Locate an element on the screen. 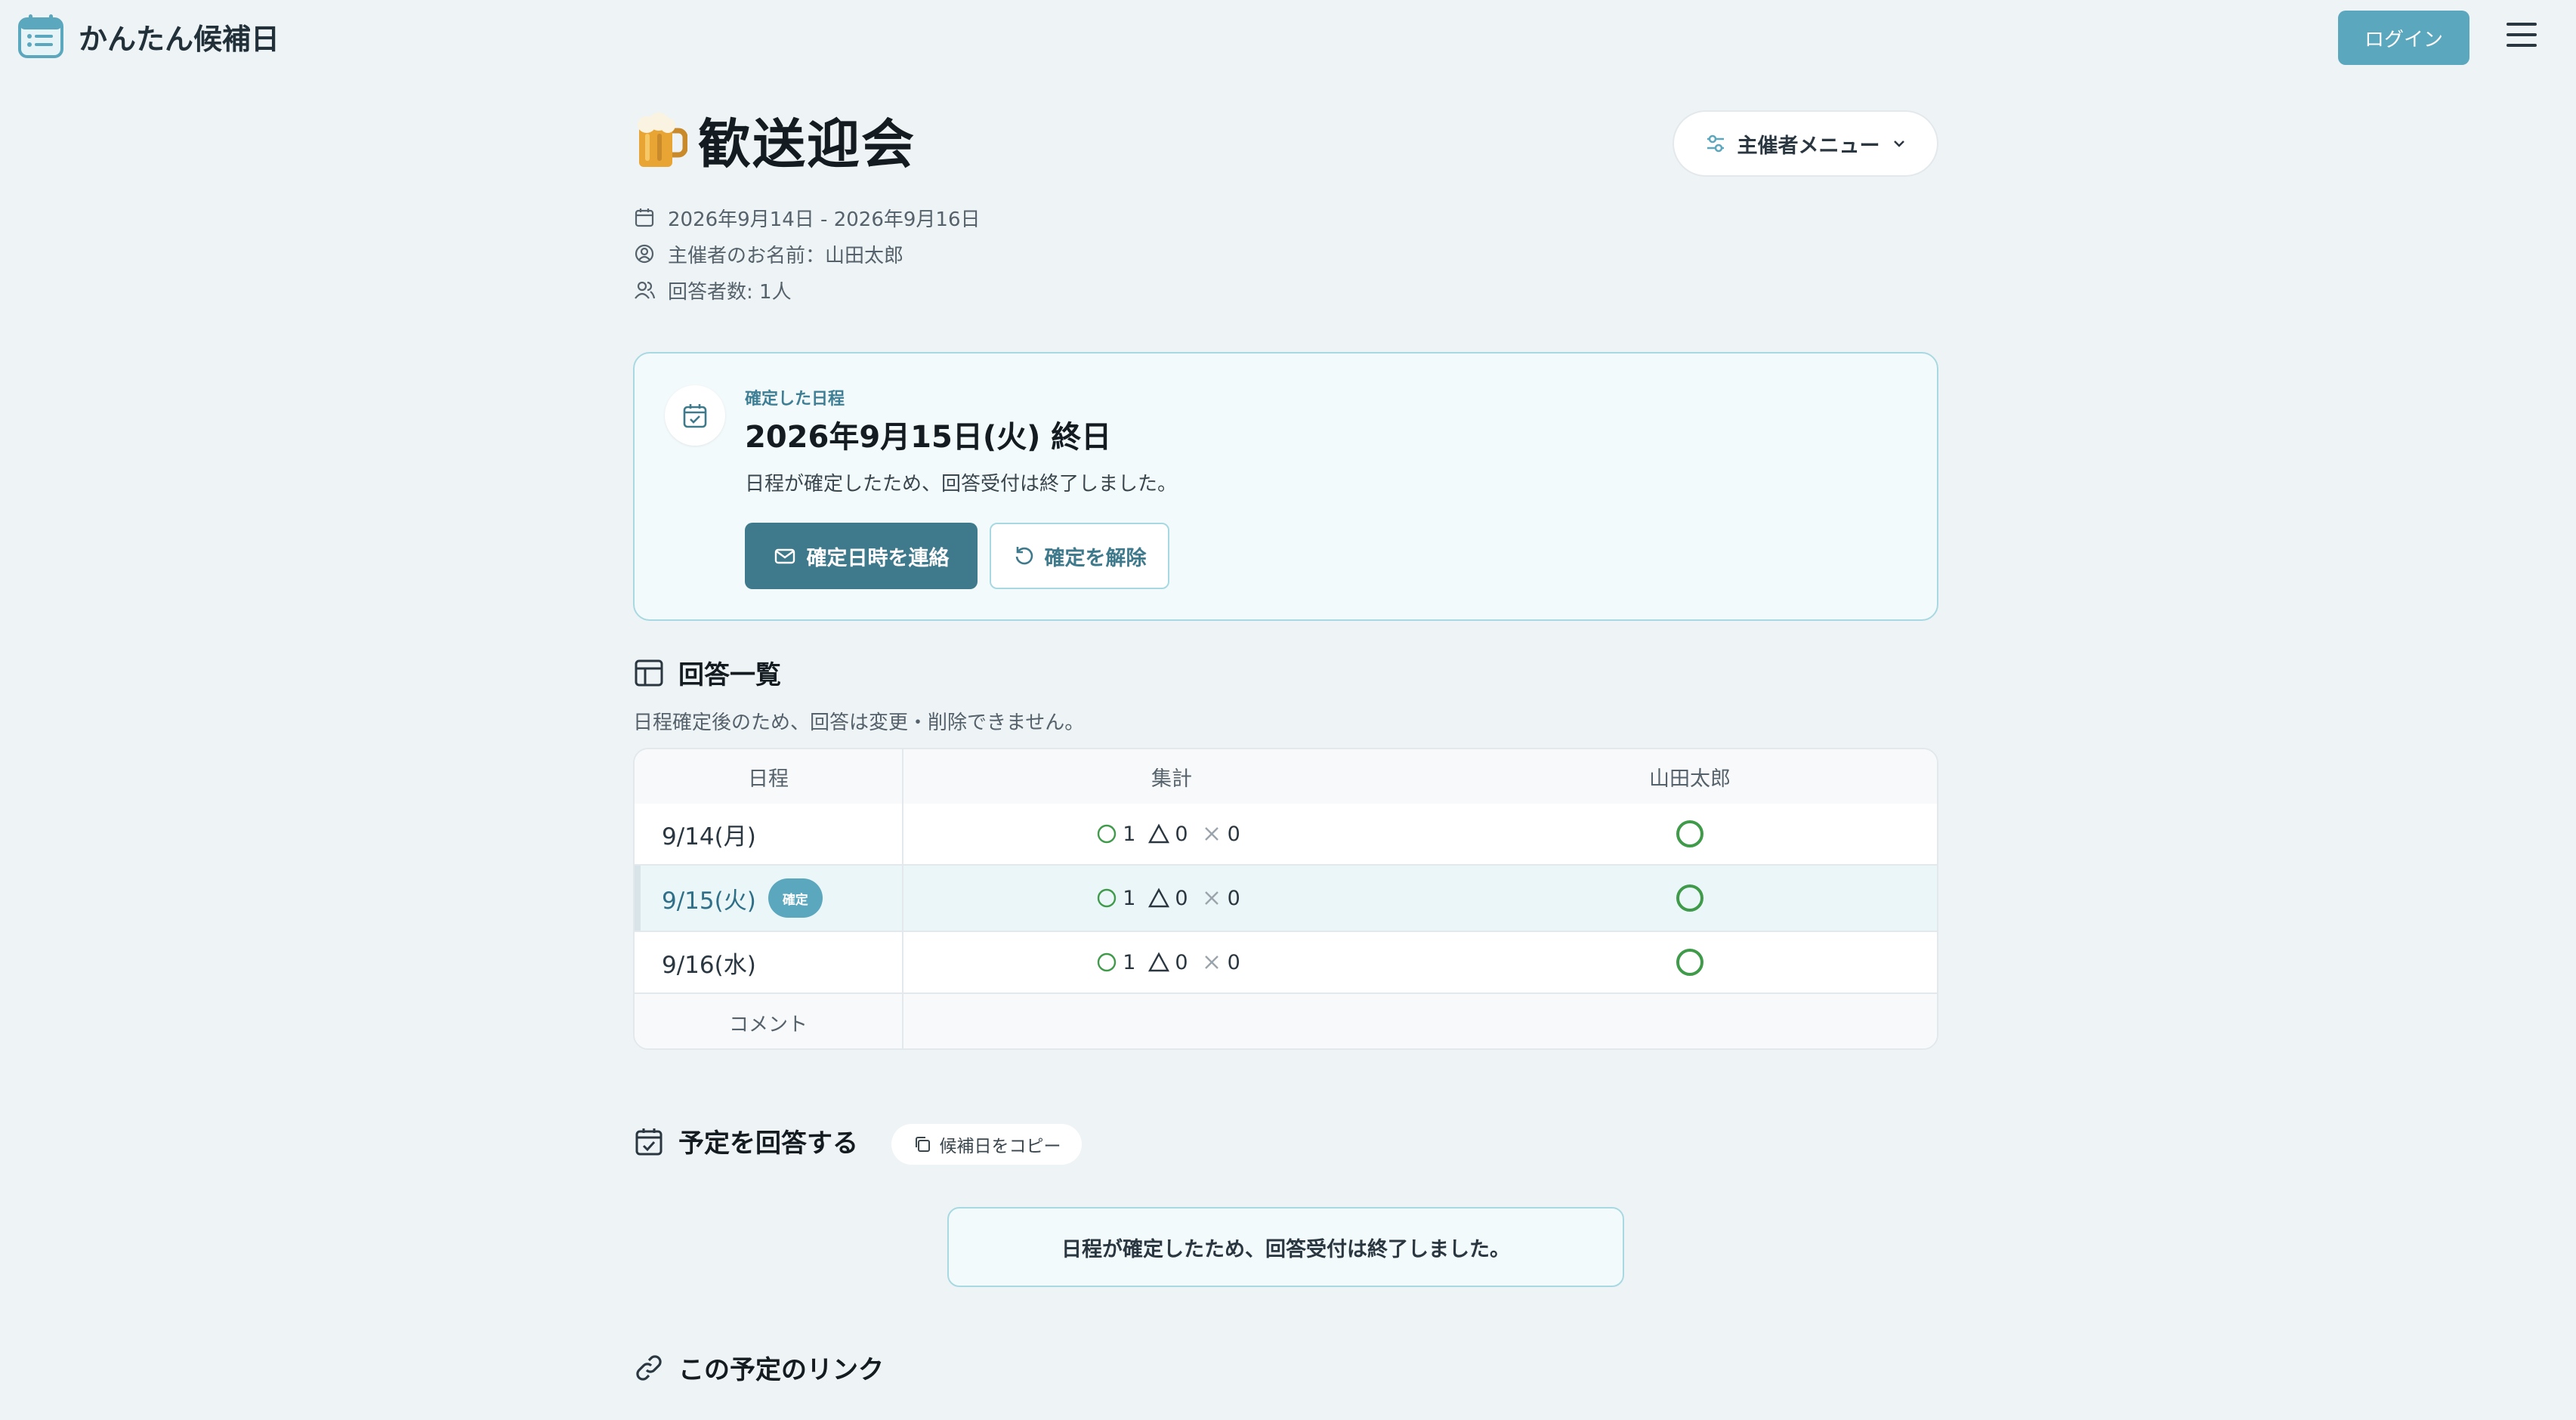 Image resolution: width=2576 pixels, height=1420 pixels. login-button: ログイン is located at coordinates (2403, 38).